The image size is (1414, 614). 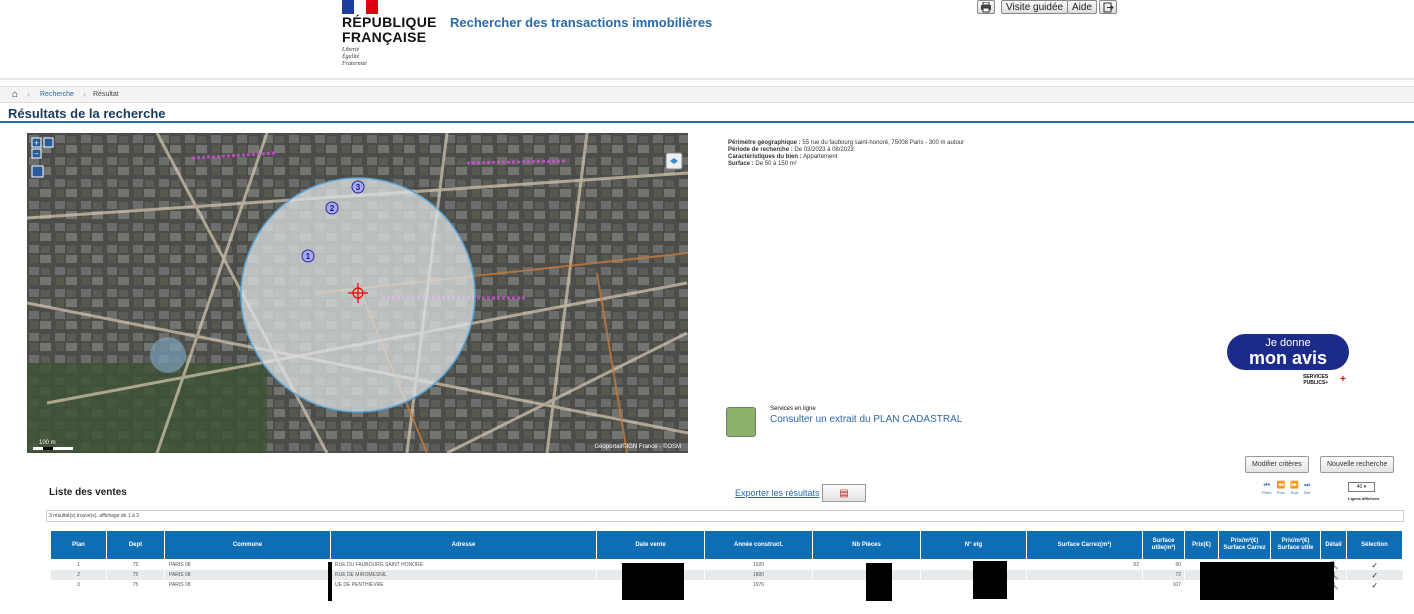 What do you see at coordinates (135, 545) in the screenshot?
I see `col-dept: Dept` at bounding box center [135, 545].